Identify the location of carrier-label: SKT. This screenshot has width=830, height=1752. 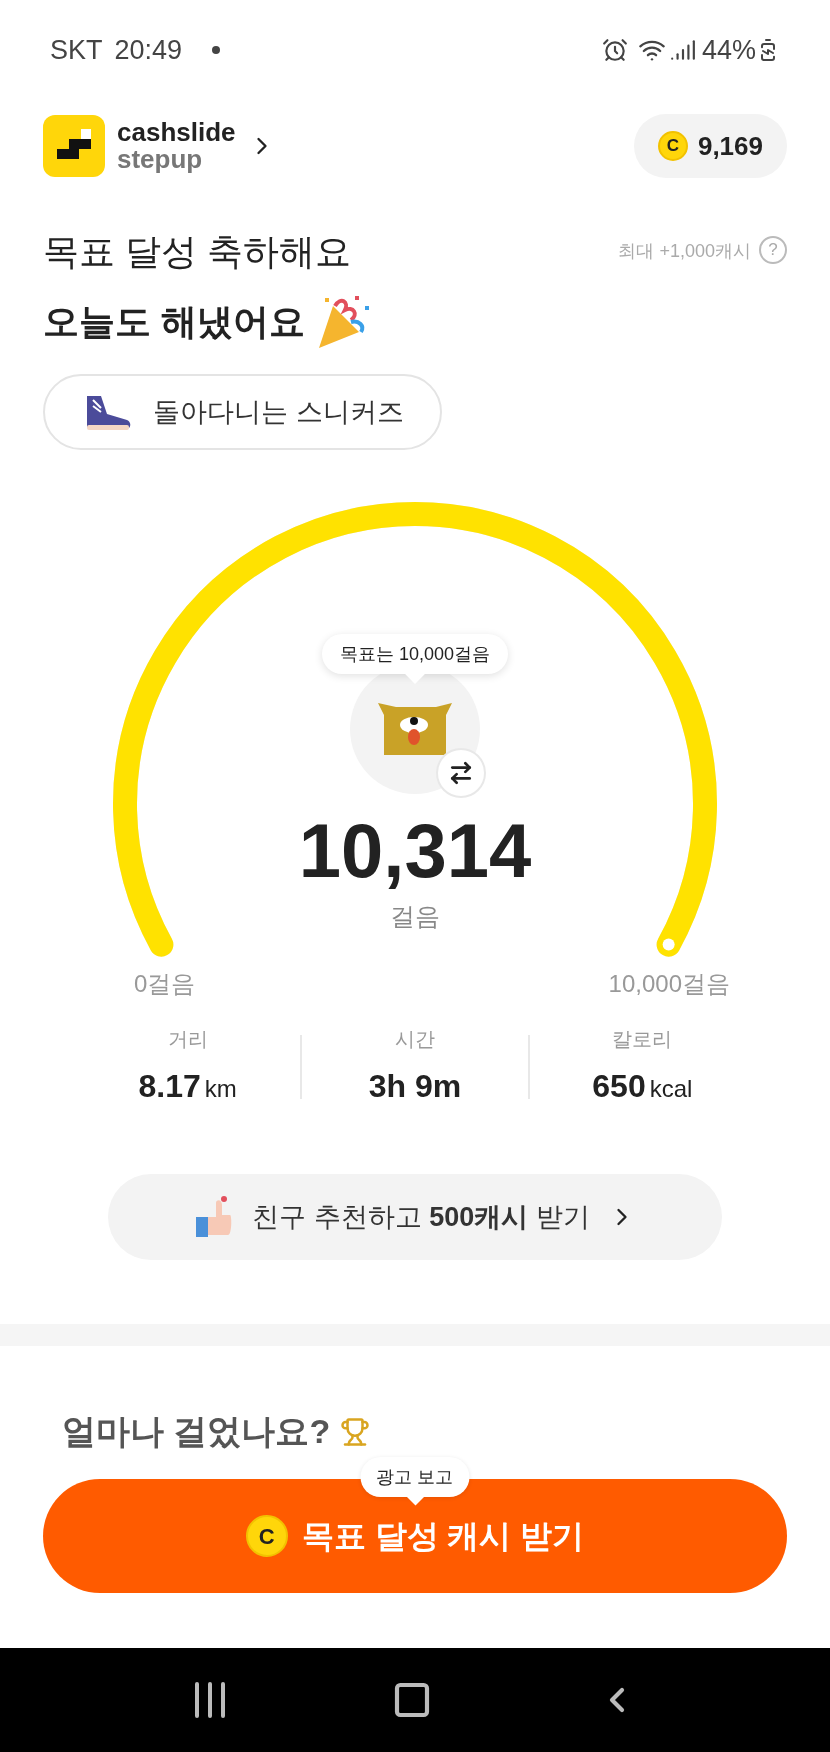
(76, 50).